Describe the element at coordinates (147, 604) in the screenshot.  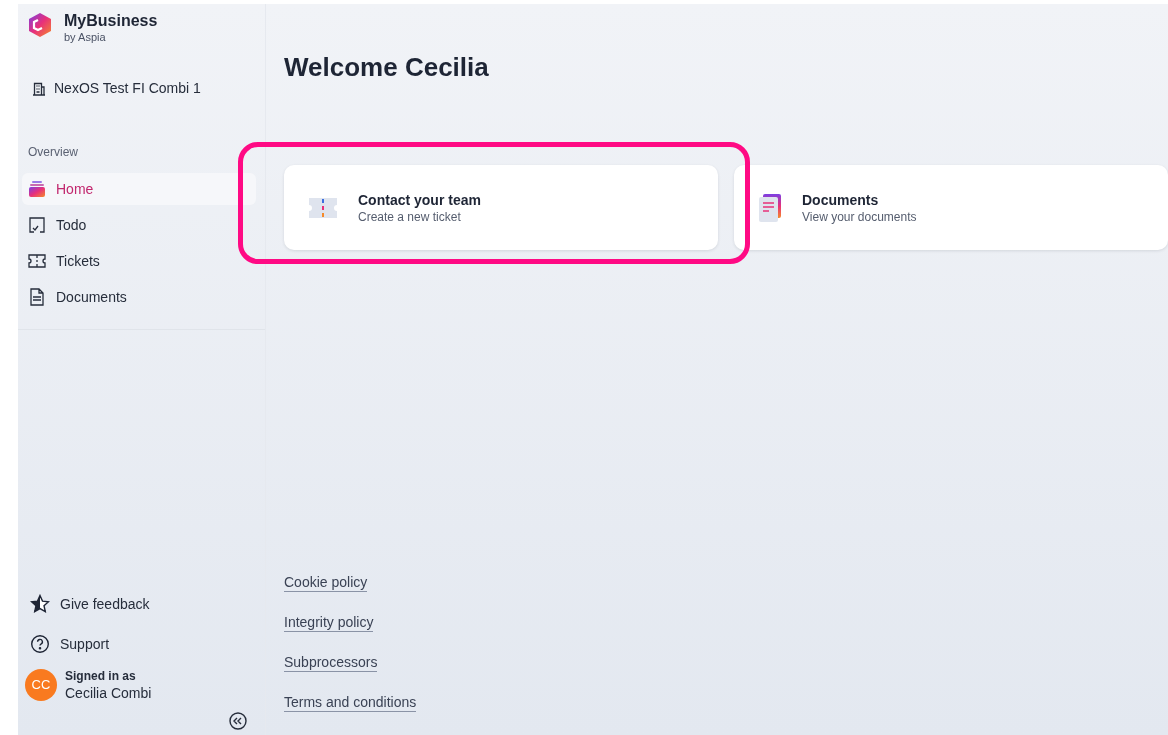
I see `sidebar-link: Give feedback` at that location.